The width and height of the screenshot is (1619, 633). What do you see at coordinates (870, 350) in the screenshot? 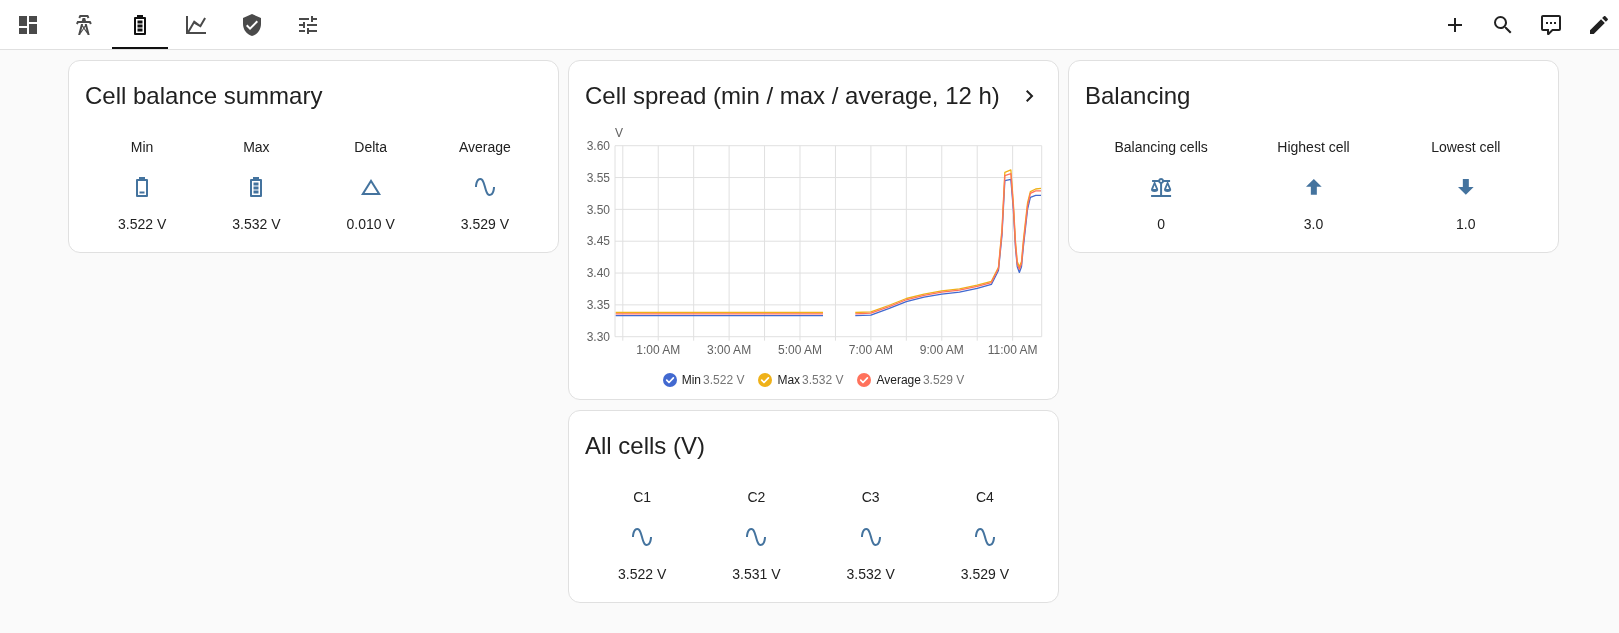
I see `x-tick-label: 7:00 AM` at bounding box center [870, 350].